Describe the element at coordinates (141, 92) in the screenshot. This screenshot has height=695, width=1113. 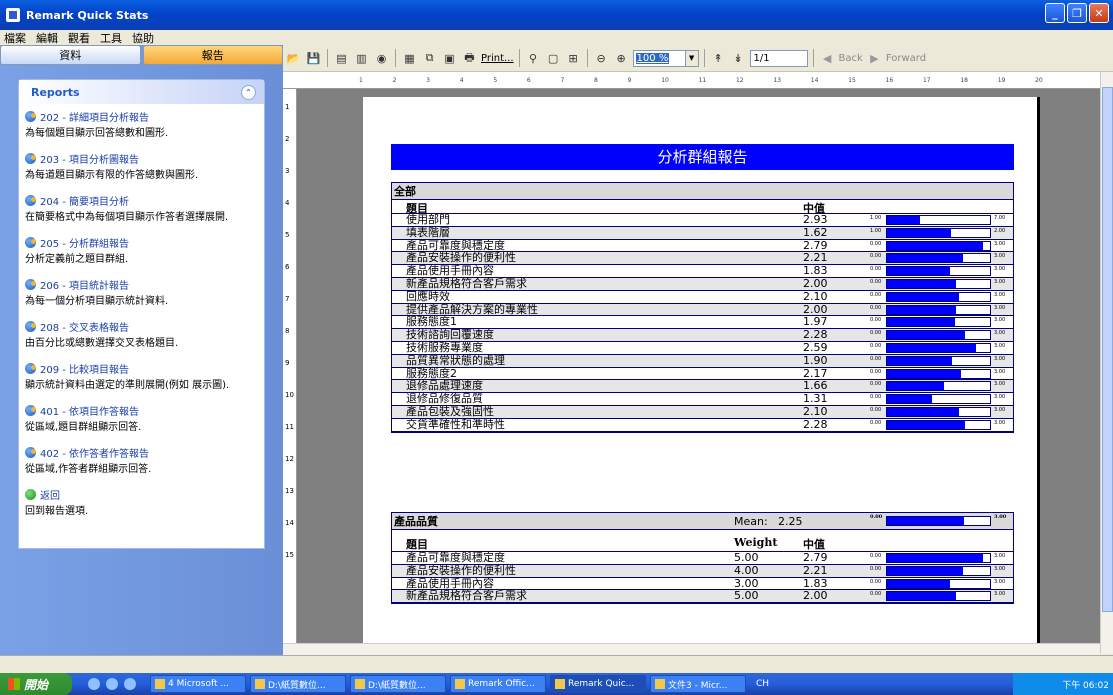
I see `reports-header: Reports ⌃` at that location.